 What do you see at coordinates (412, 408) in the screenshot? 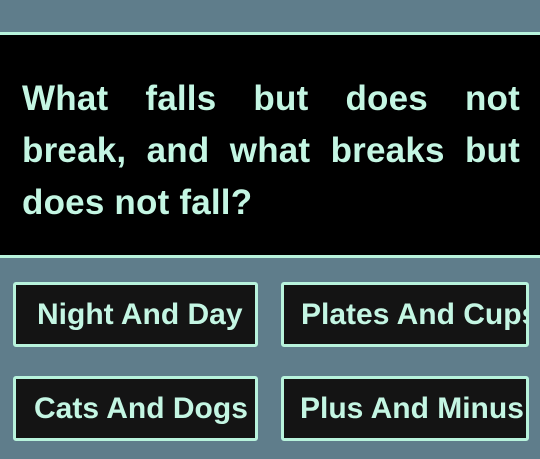
I see `answer-label: Plus And Minus` at bounding box center [412, 408].